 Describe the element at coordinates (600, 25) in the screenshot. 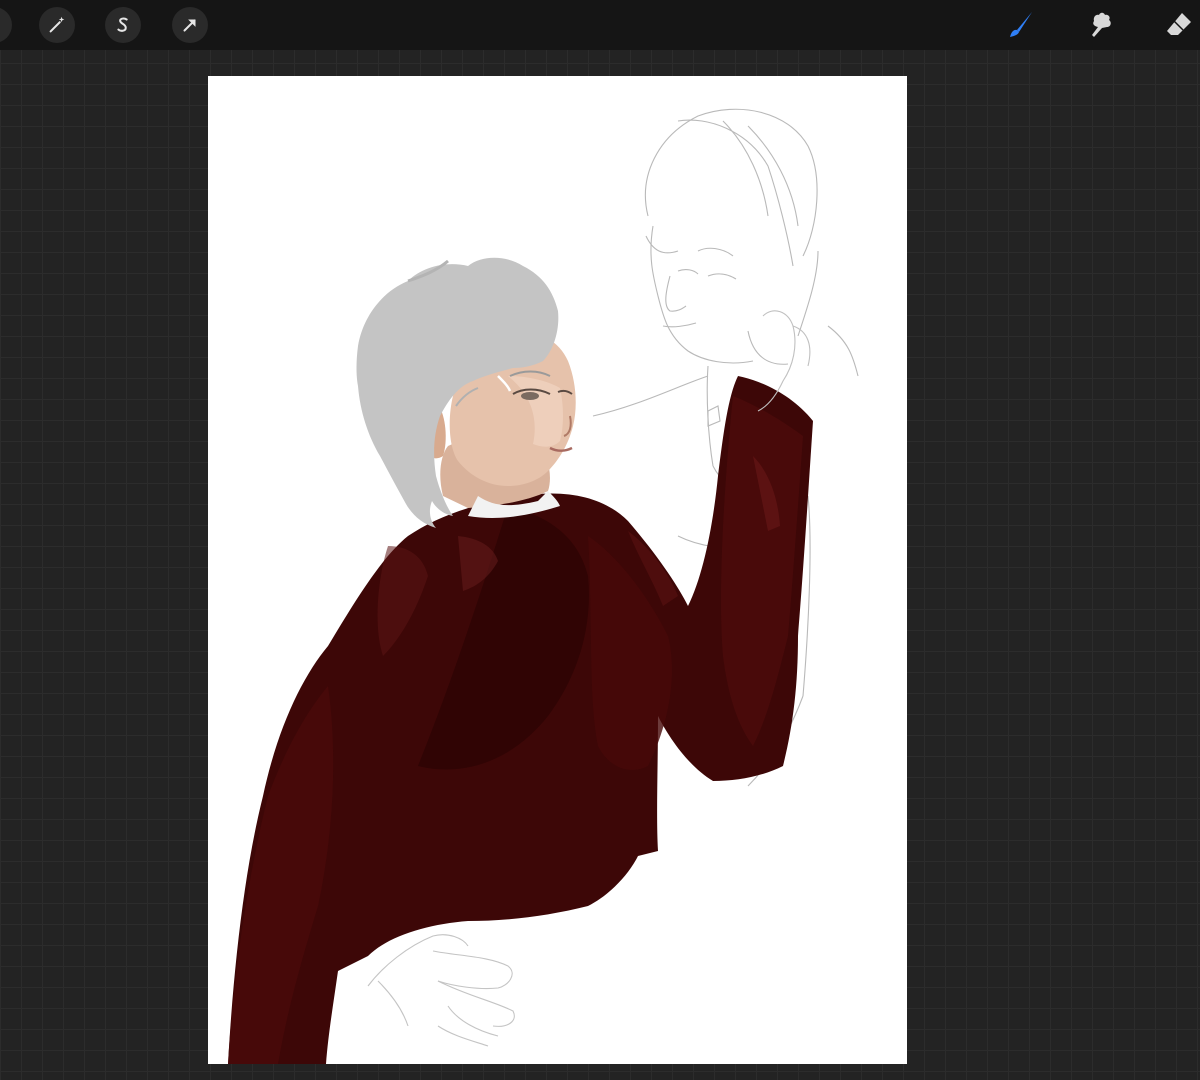

I see `top-toolbar` at that location.